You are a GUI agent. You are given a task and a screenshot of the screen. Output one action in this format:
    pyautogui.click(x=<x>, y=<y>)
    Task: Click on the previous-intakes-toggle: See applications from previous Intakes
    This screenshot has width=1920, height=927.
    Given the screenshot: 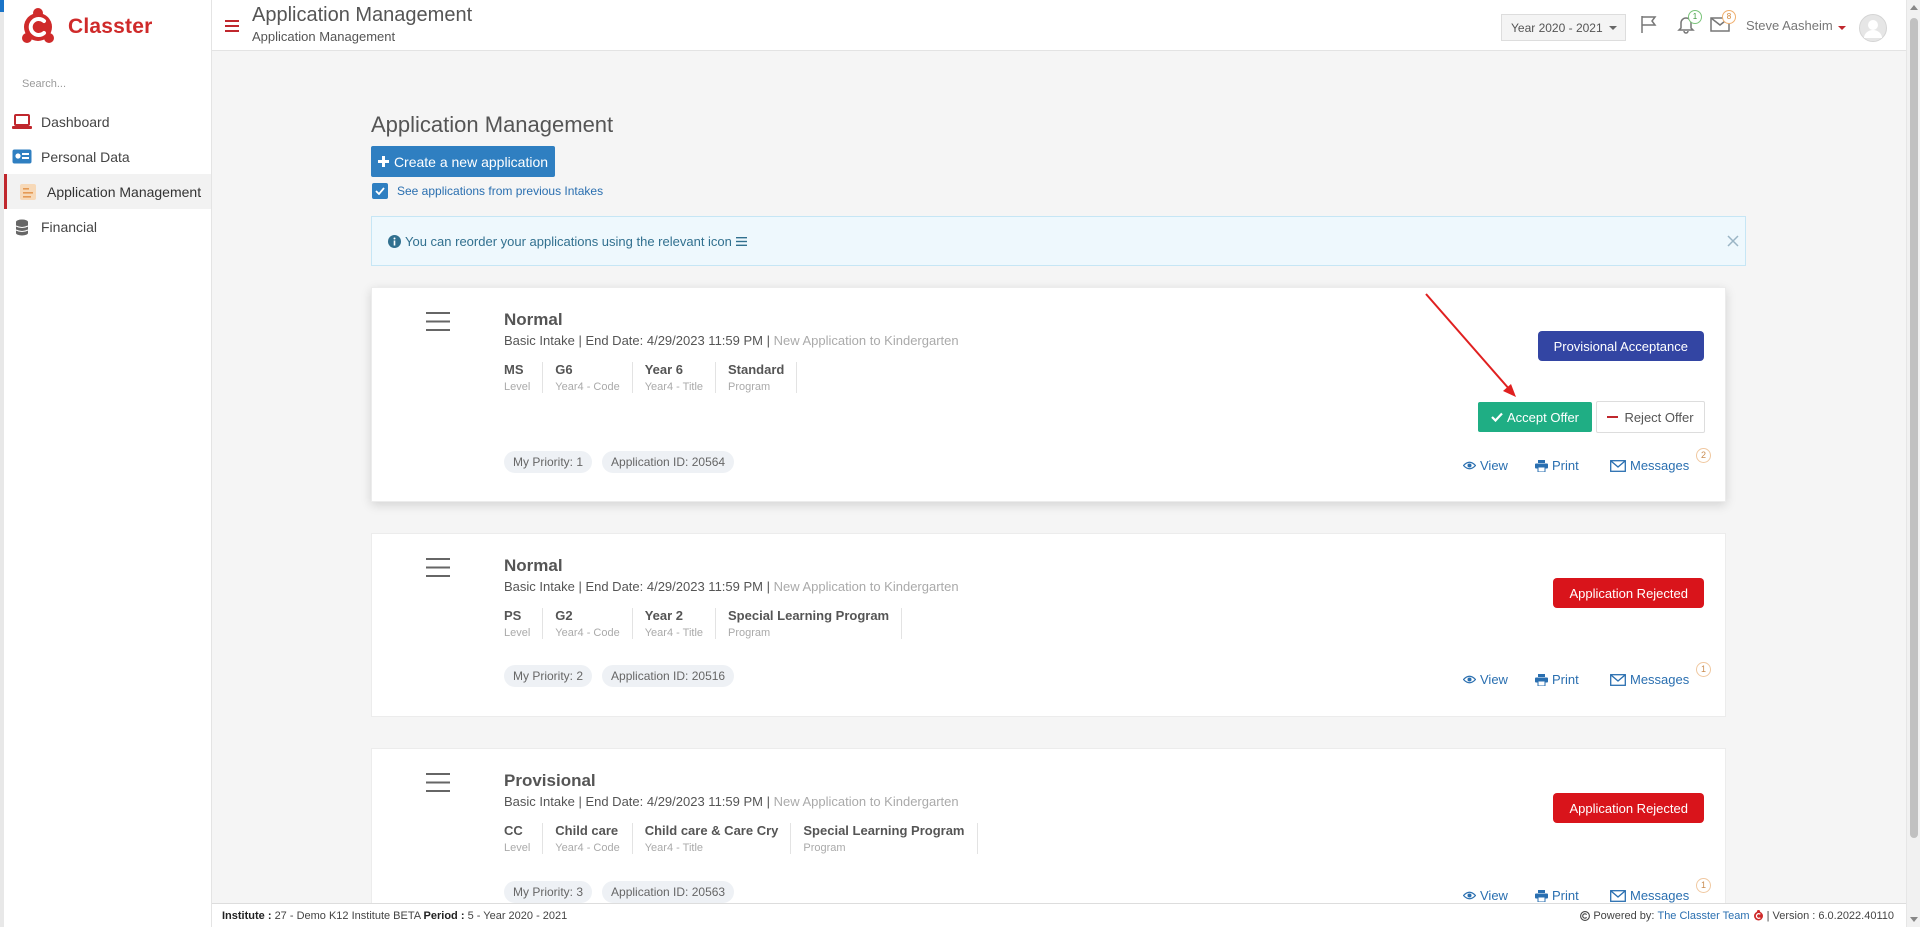 What is the action you would take?
    pyautogui.click(x=487, y=191)
    